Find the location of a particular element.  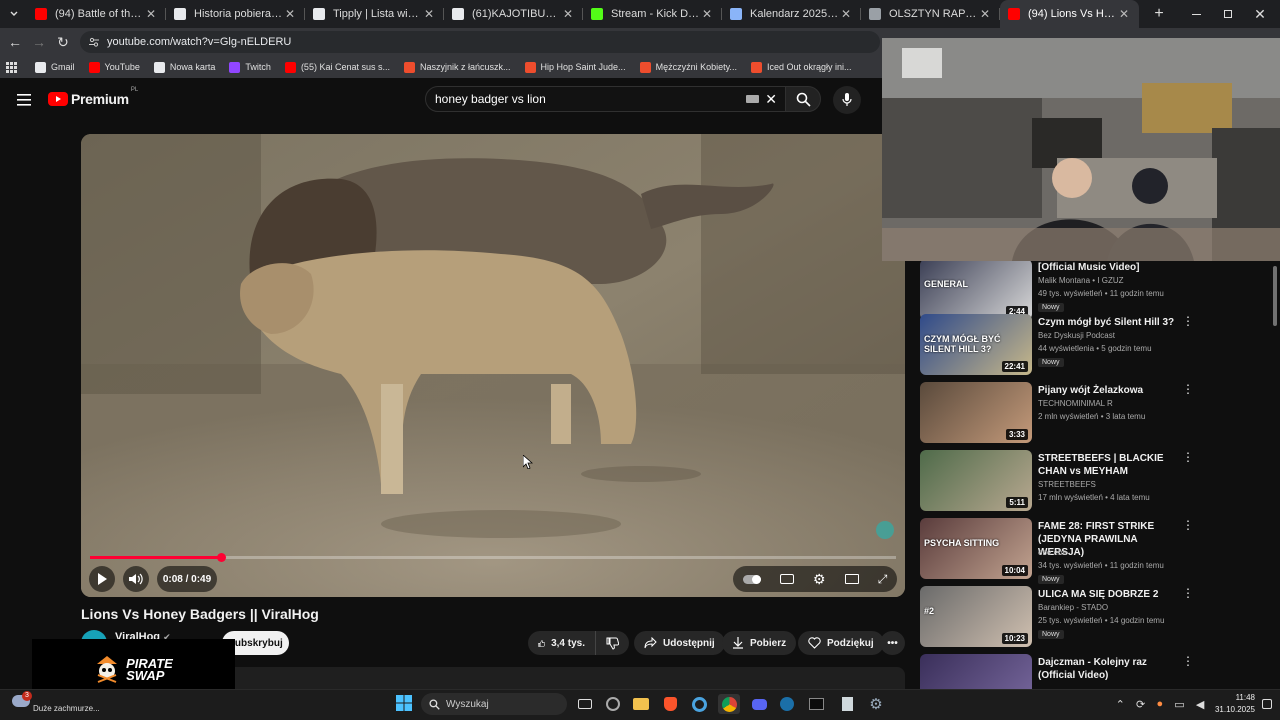

notepad-icon is located at coordinates (847, 704).